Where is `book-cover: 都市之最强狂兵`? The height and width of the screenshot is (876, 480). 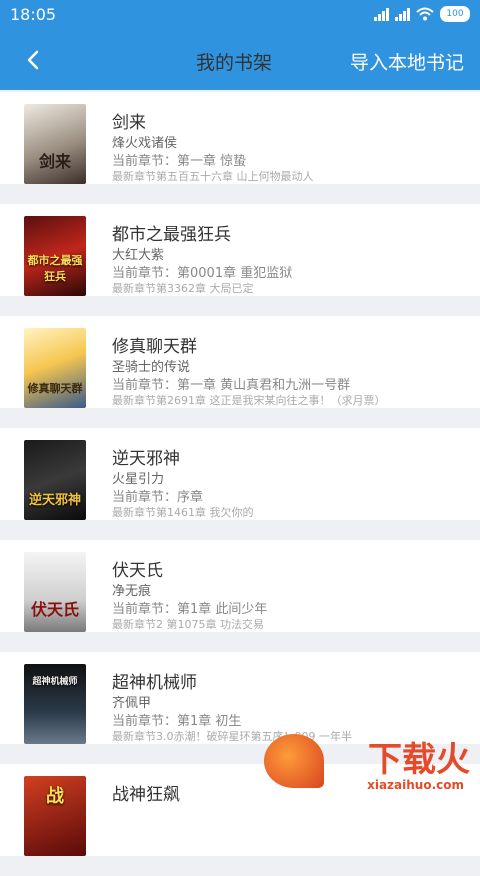 book-cover: 都市之最强狂兵 is located at coordinates (55, 256).